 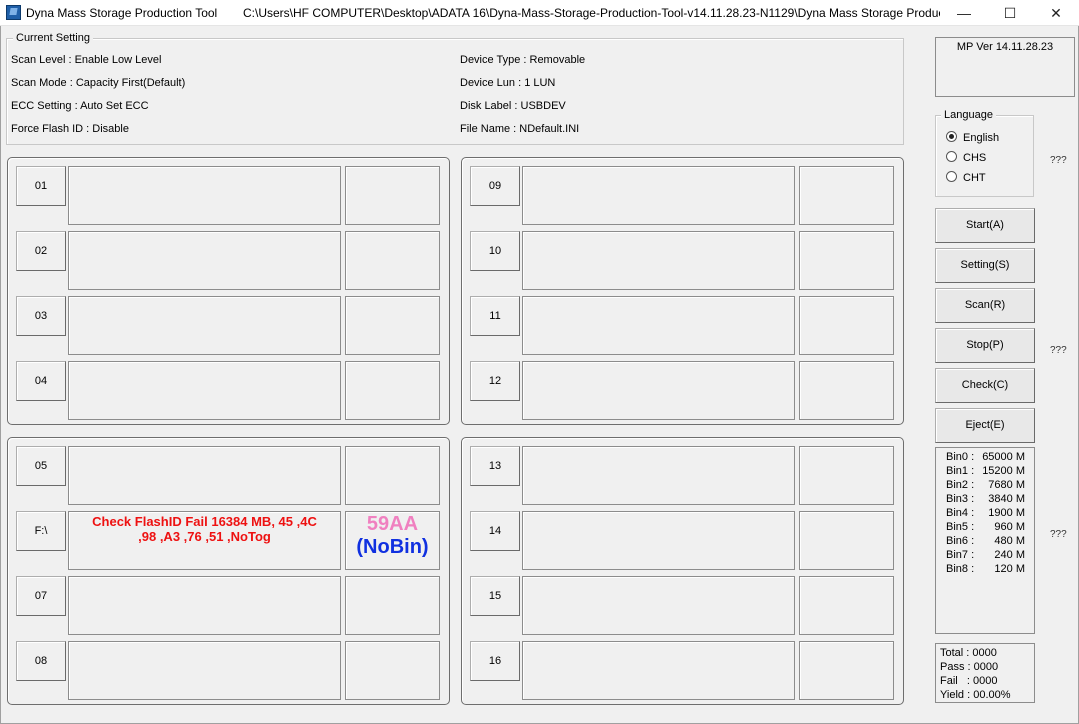 What do you see at coordinates (513, 106) in the screenshot?
I see `disk-label: Disk Label : USBDEV` at bounding box center [513, 106].